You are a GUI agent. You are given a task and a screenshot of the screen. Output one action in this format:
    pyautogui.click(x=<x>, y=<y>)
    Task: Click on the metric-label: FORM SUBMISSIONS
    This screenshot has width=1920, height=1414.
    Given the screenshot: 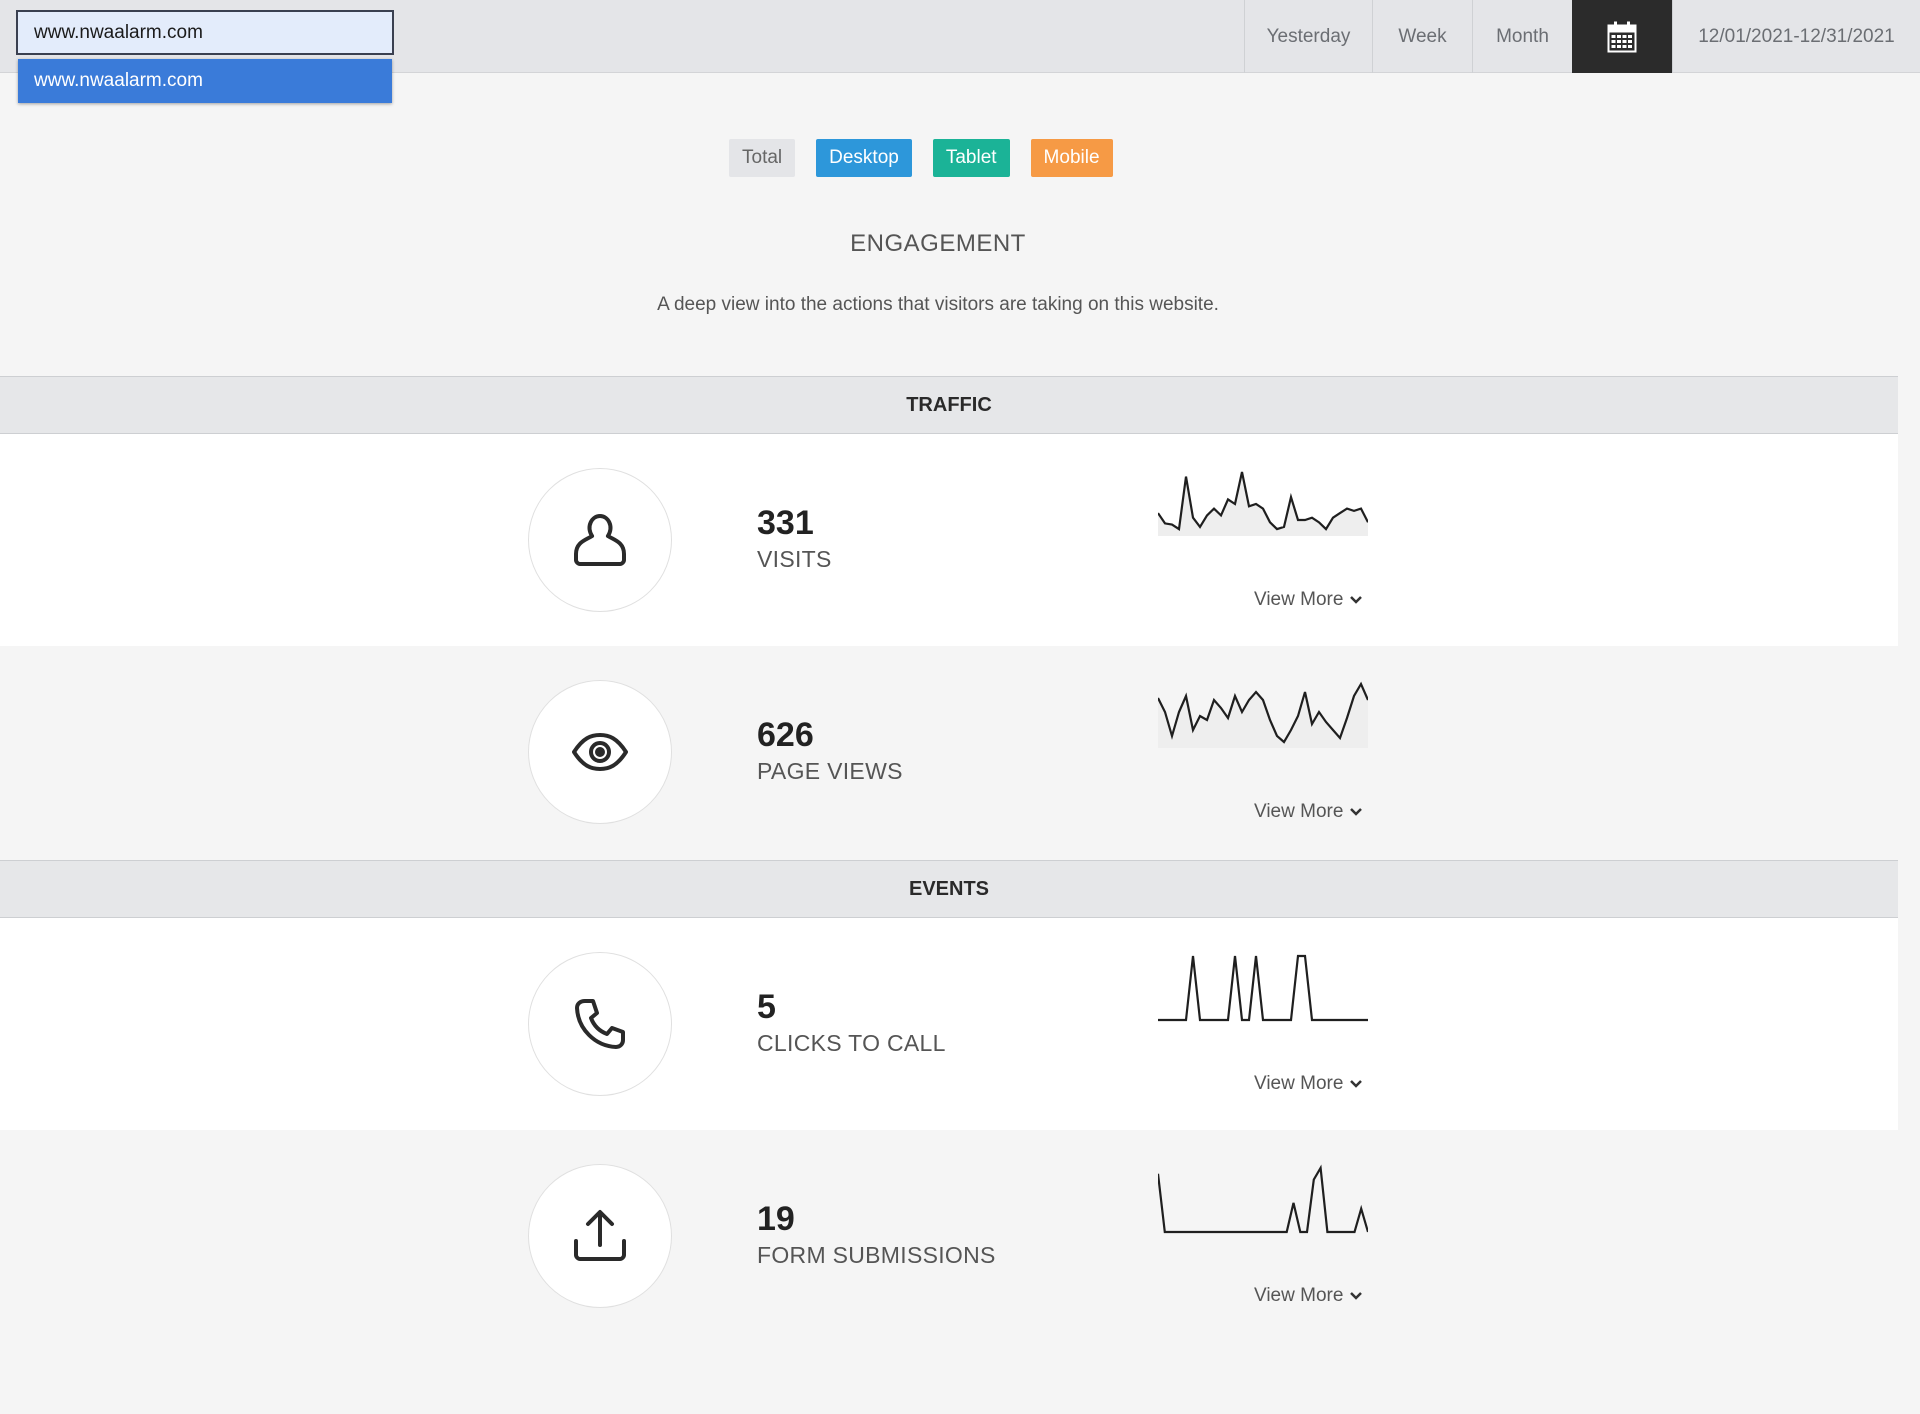 What is the action you would take?
    pyautogui.click(x=876, y=1255)
    